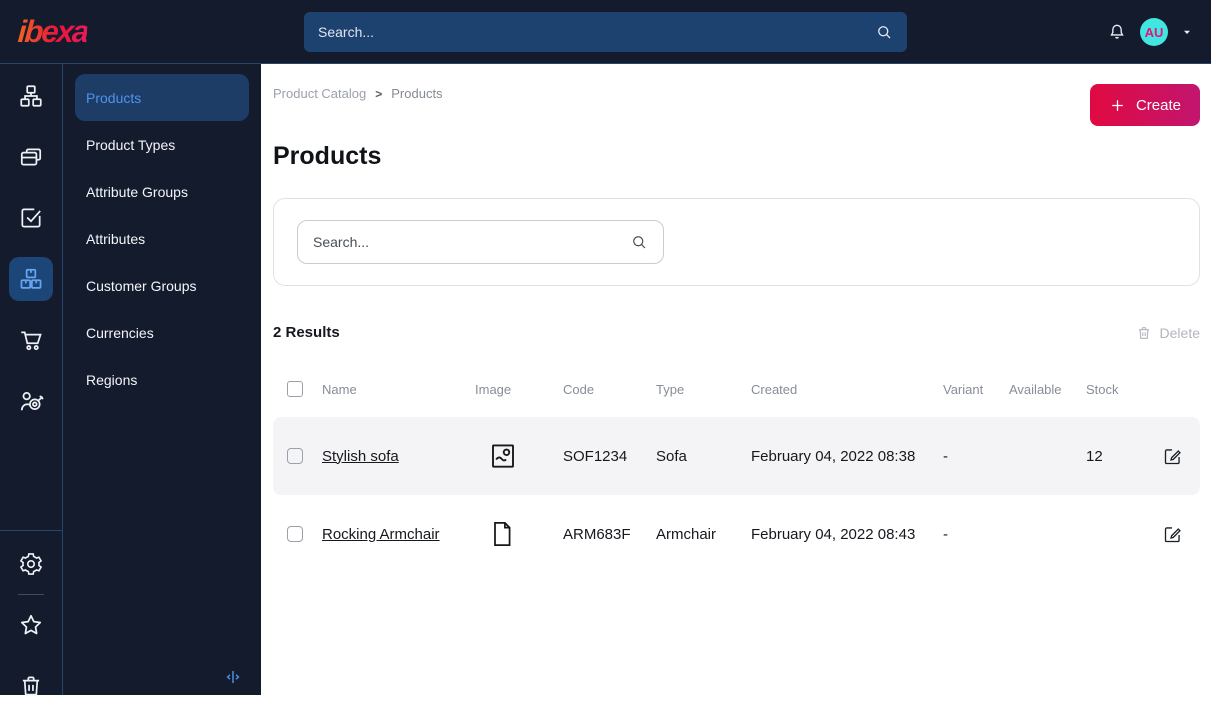 Image resolution: width=1211 pixels, height=708 pixels. What do you see at coordinates (1094, 456) in the screenshot?
I see `product-stock: 12` at bounding box center [1094, 456].